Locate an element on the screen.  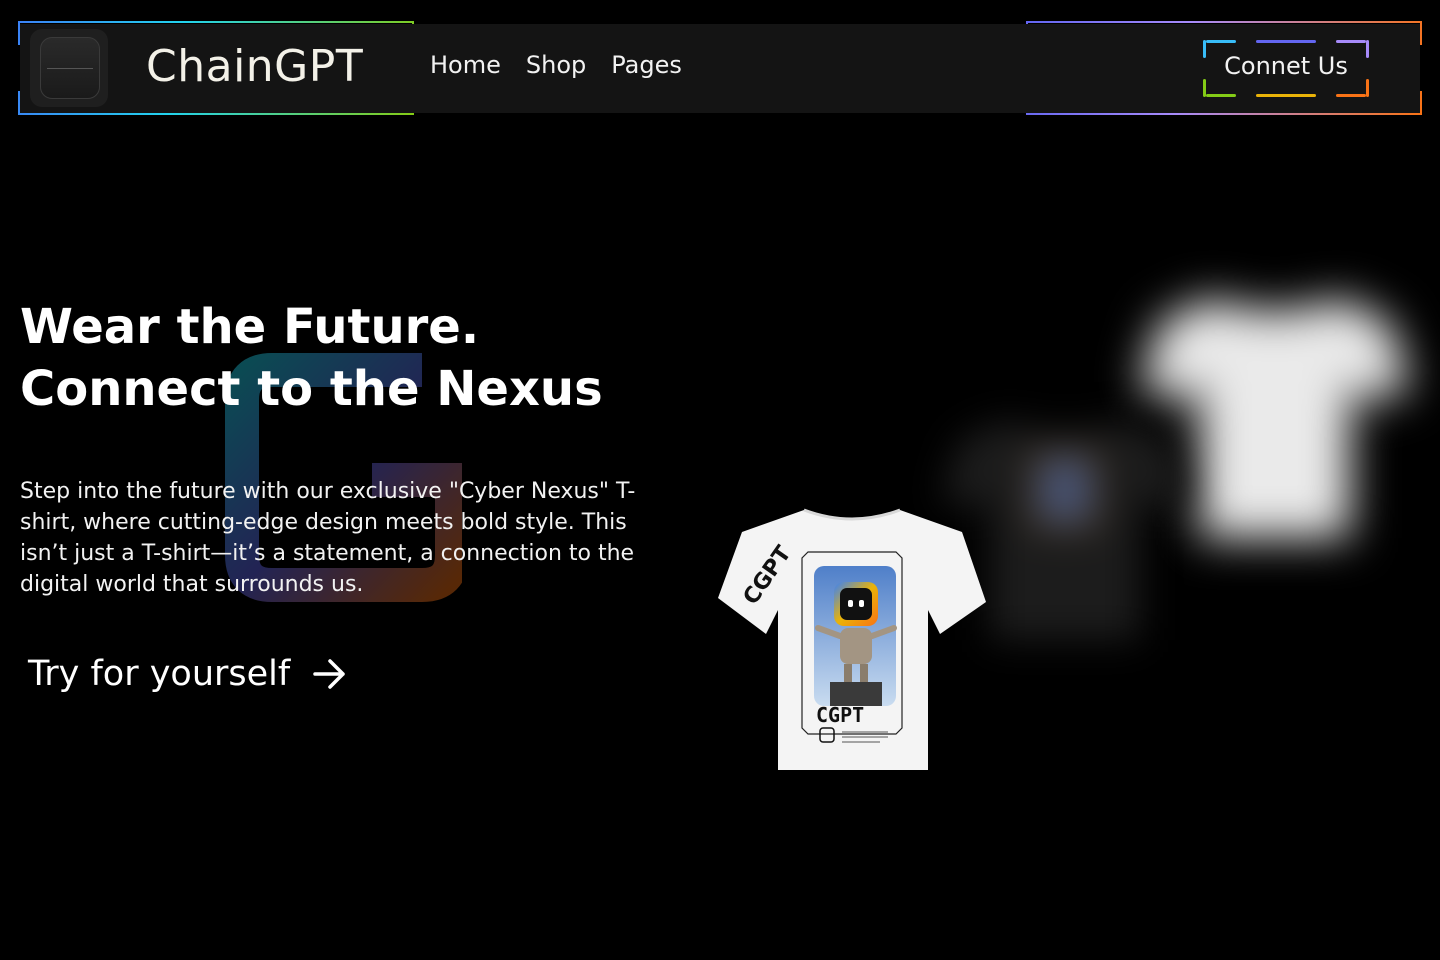
arrow-right-icon is located at coordinates (329, 674).